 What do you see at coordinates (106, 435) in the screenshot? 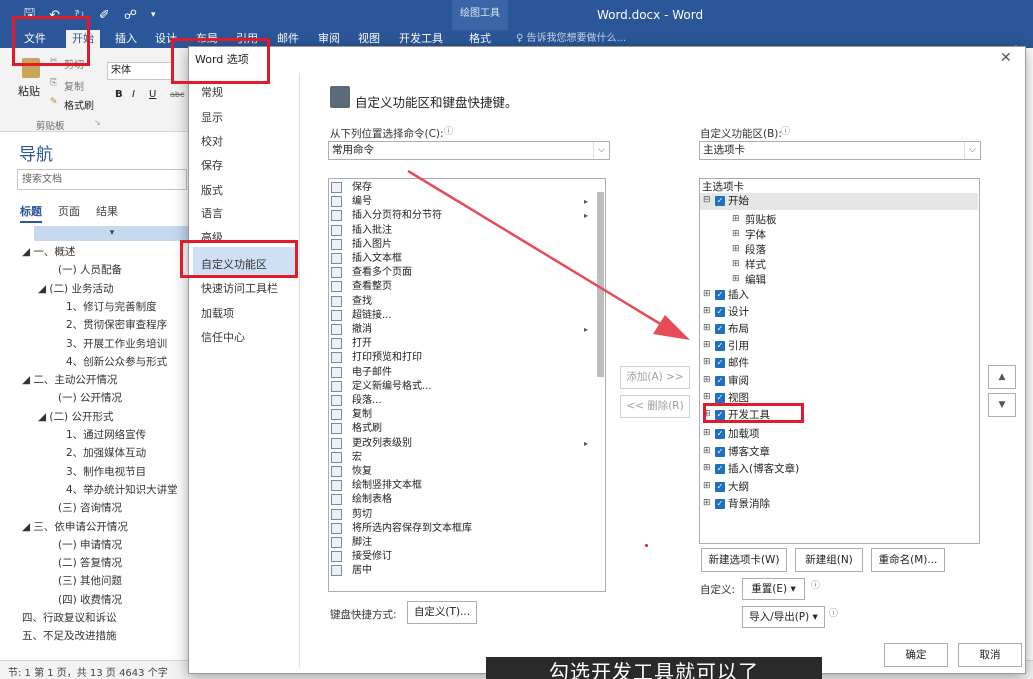
I see `nav-heading-item: 1、通过网络宣传` at bounding box center [106, 435].